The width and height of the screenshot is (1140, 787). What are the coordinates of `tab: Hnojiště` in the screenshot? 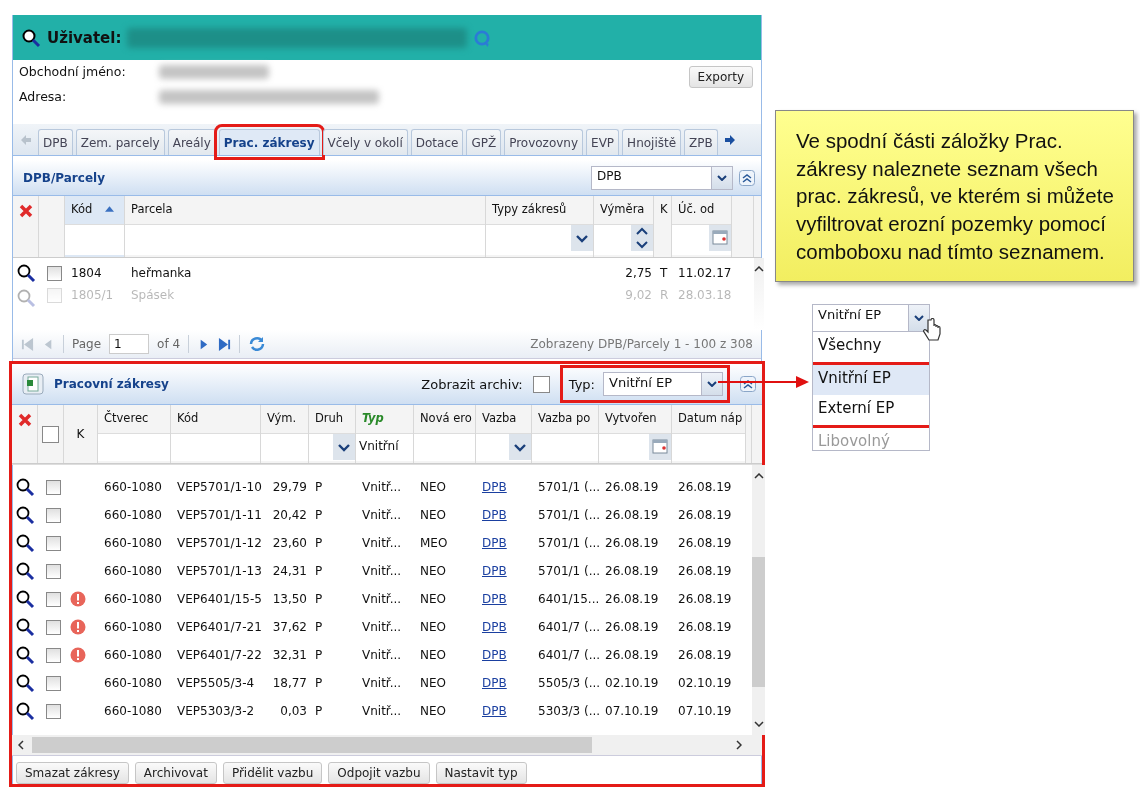 It's located at (652, 142).